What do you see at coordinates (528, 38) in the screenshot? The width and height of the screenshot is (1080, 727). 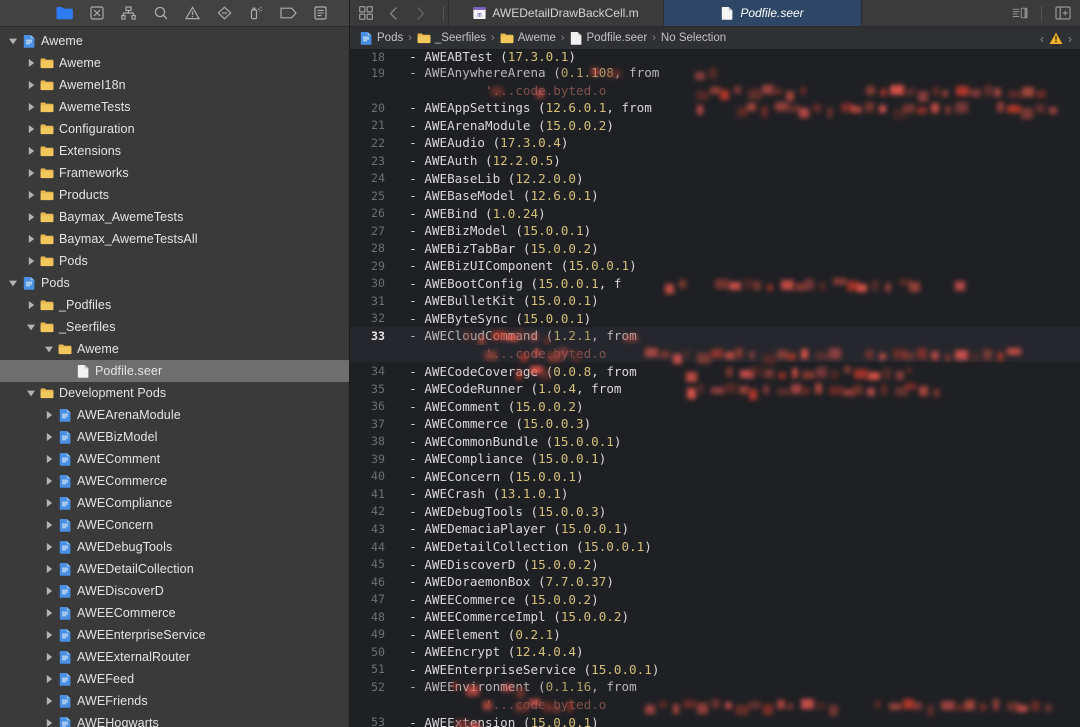 I see `breadcrumb-item-aweme: Aweme` at bounding box center [528, 38].